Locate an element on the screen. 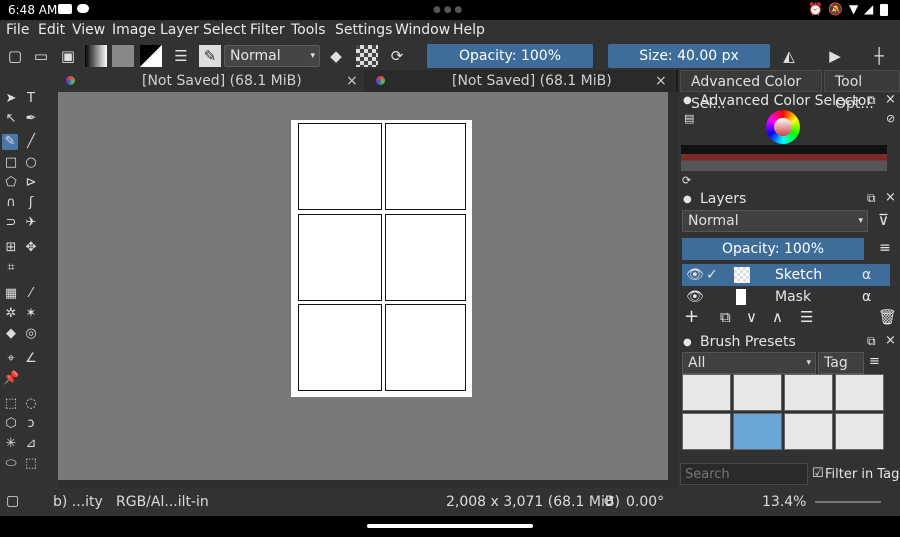  color-picker-icon: ⁄ is located at coordinates (31, 294).